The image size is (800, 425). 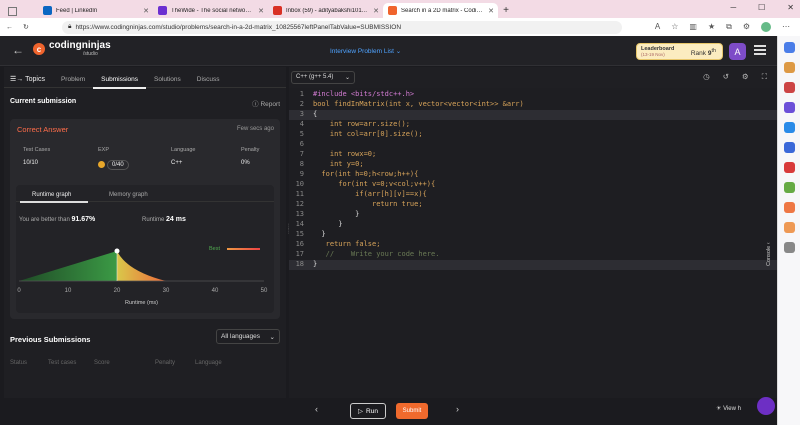 What do you see at coordinates (368, 134) in the screenshot?
I see `code-text: int col=arr[0].size();` at bounding box center [368, 134].